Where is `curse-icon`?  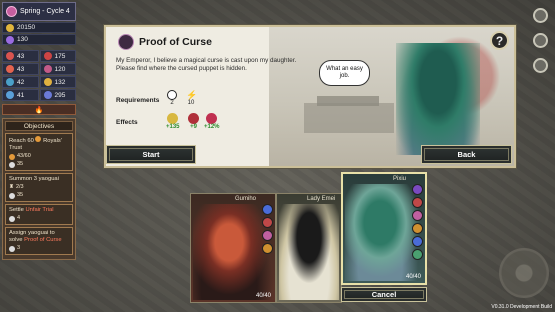
curse-icon is located at coordinates (212, 118).